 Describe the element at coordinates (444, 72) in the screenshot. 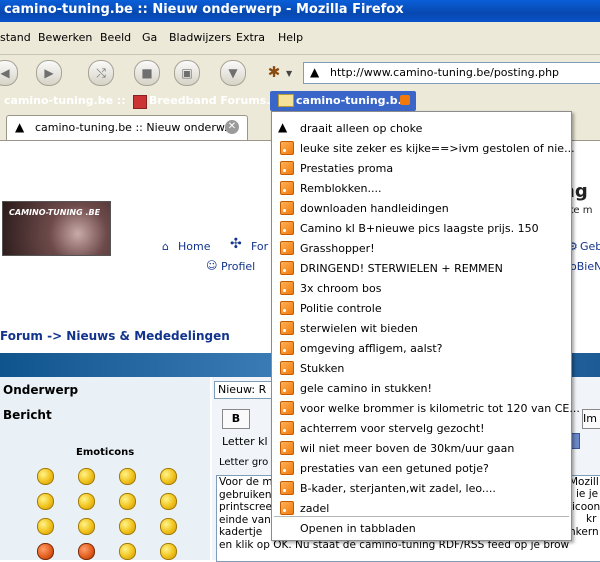

I see `url-text: http://www.camino-tuning.be/posting.php` at that location.